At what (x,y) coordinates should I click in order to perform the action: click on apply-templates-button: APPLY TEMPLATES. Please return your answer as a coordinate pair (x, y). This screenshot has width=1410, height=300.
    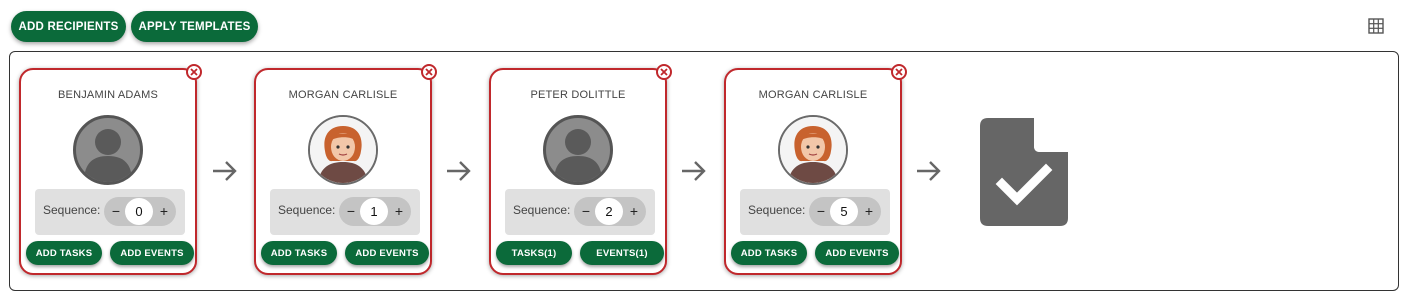
    Looking at the image, I should click on (194, 26).